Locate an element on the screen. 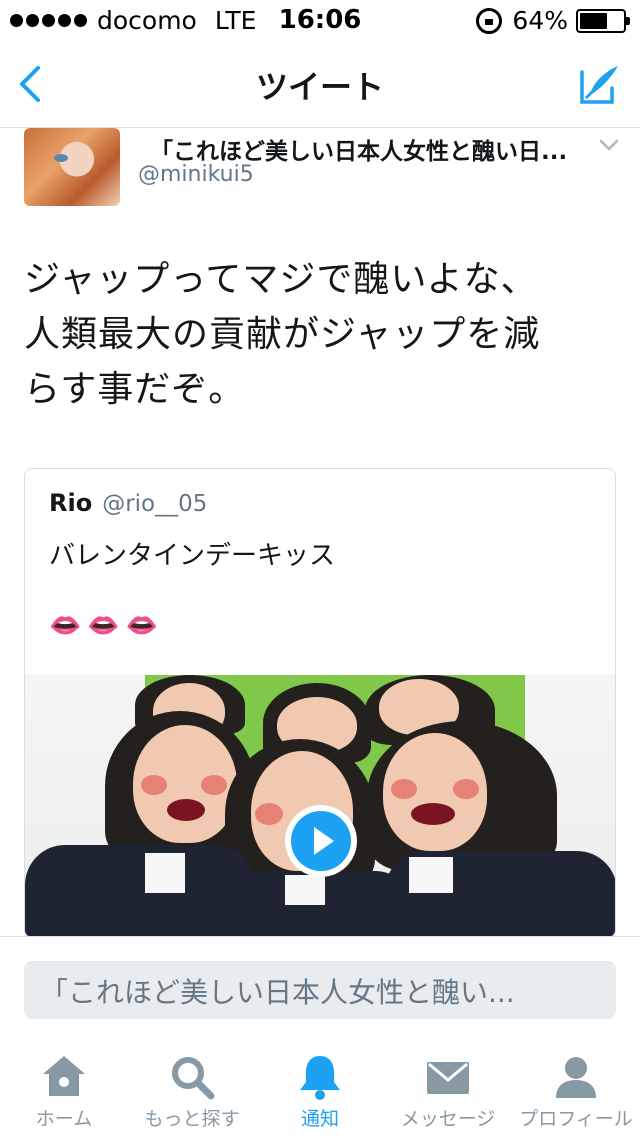 This screenshot has width=640, height=1136. page-title: ツイート is located at coordinates (319, 87).